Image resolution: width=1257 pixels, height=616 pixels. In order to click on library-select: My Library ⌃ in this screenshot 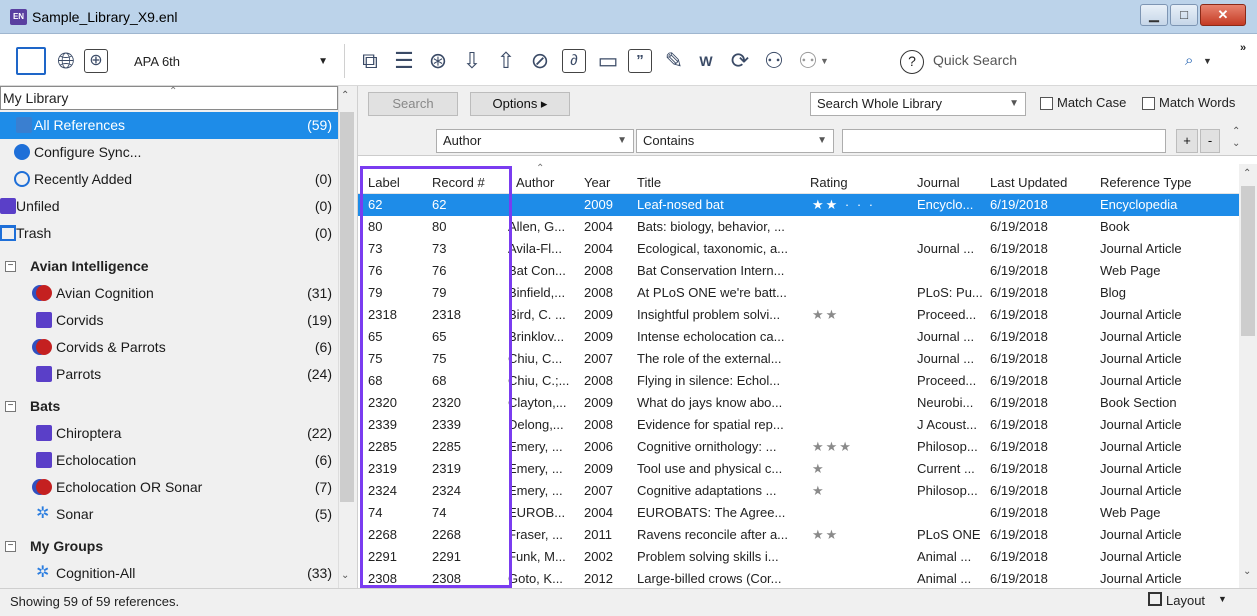, I will do `click(169, 98)`.